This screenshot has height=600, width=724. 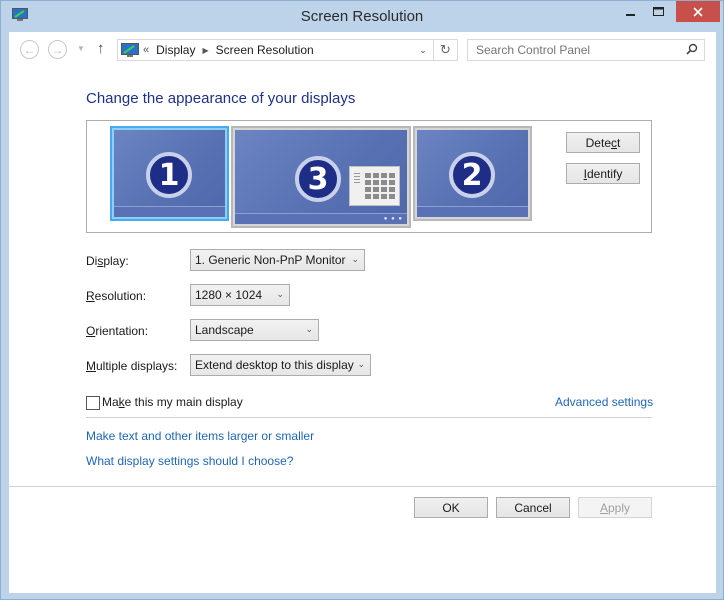 I want to click on minimize-button, so click(x=631, y=11).